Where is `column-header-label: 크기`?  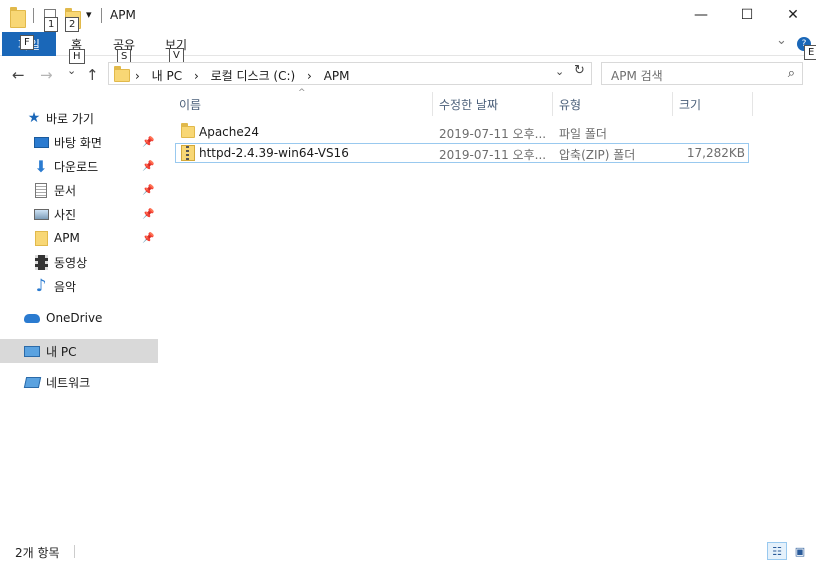
column-header-label: 크기 is located at coordinates (690, 104).